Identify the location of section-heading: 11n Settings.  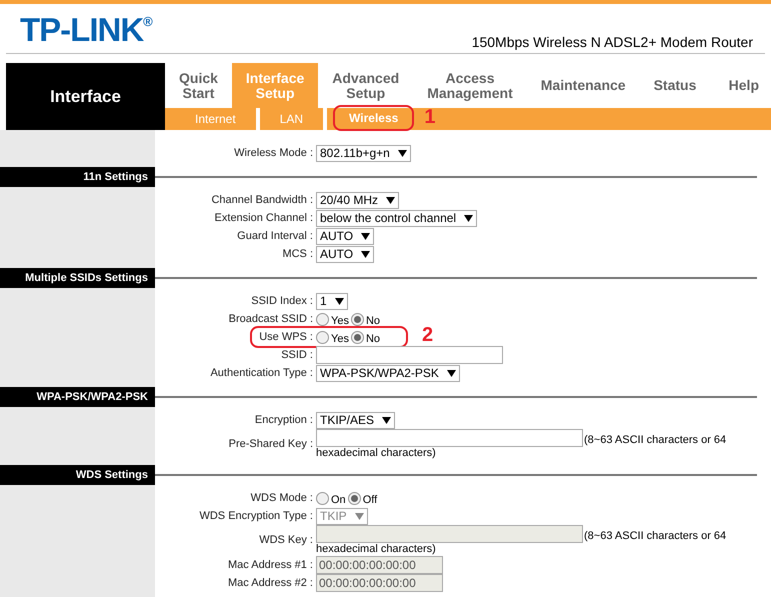
(77, 177).